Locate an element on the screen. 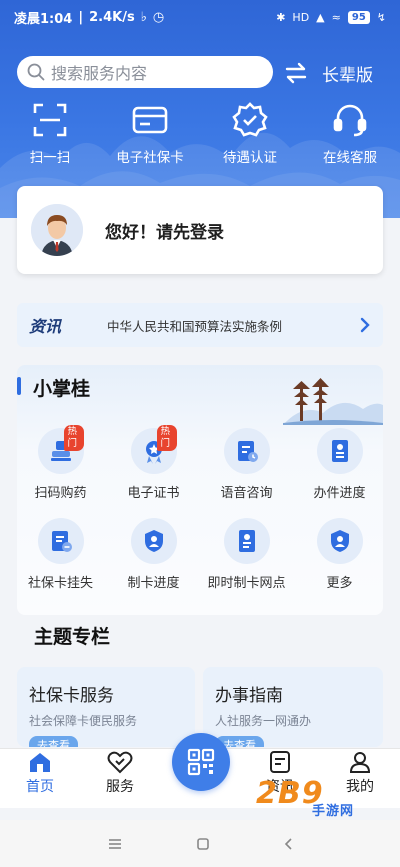  qr-code-button is located at coordinates (201, 762).